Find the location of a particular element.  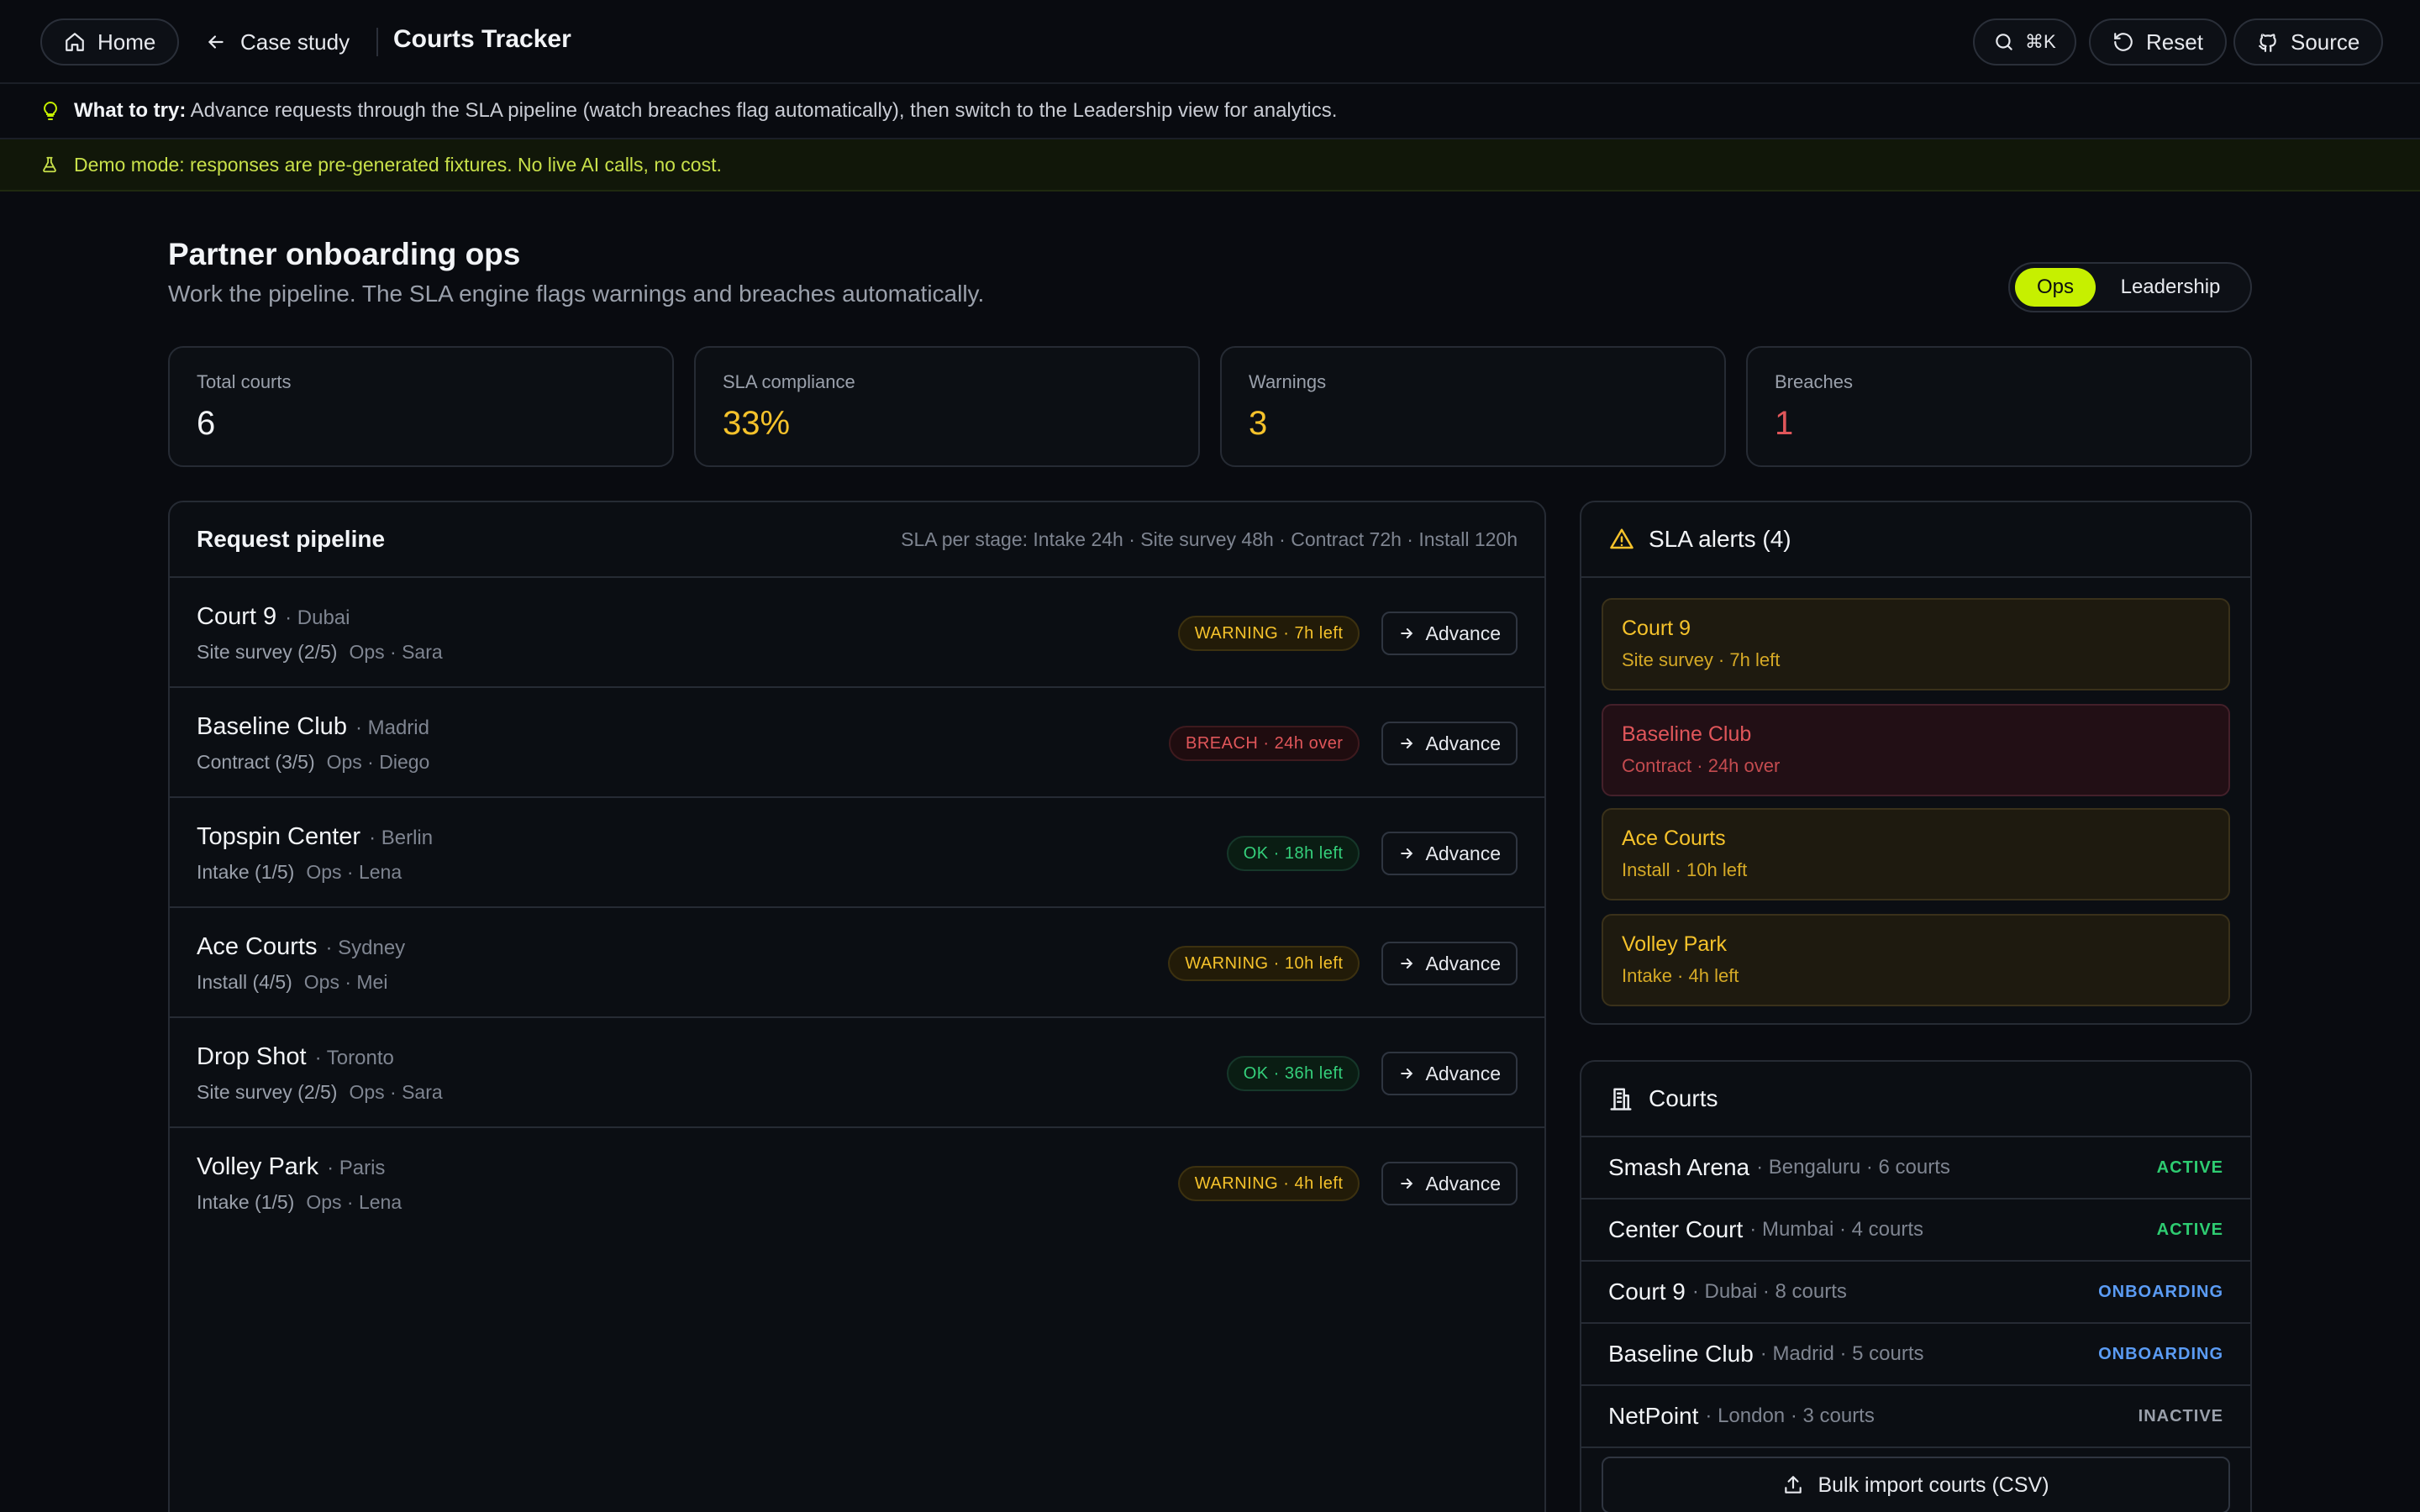

alerts-header: SLA alerts (4) is located at coordinates (1916, 540).